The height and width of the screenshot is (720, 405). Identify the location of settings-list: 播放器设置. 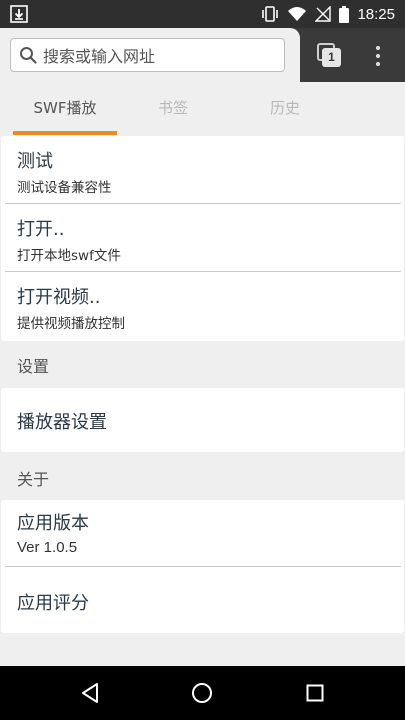
(202, 420).